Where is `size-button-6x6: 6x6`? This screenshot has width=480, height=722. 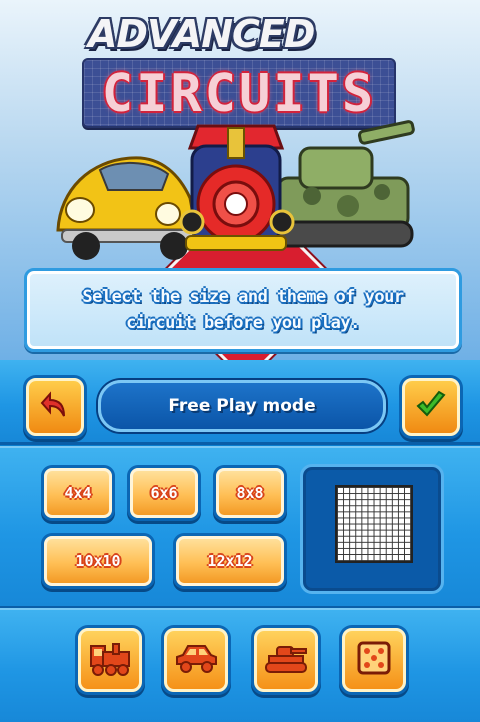 size-button-6x6: 6x6 is located at coordinates (164, 493).